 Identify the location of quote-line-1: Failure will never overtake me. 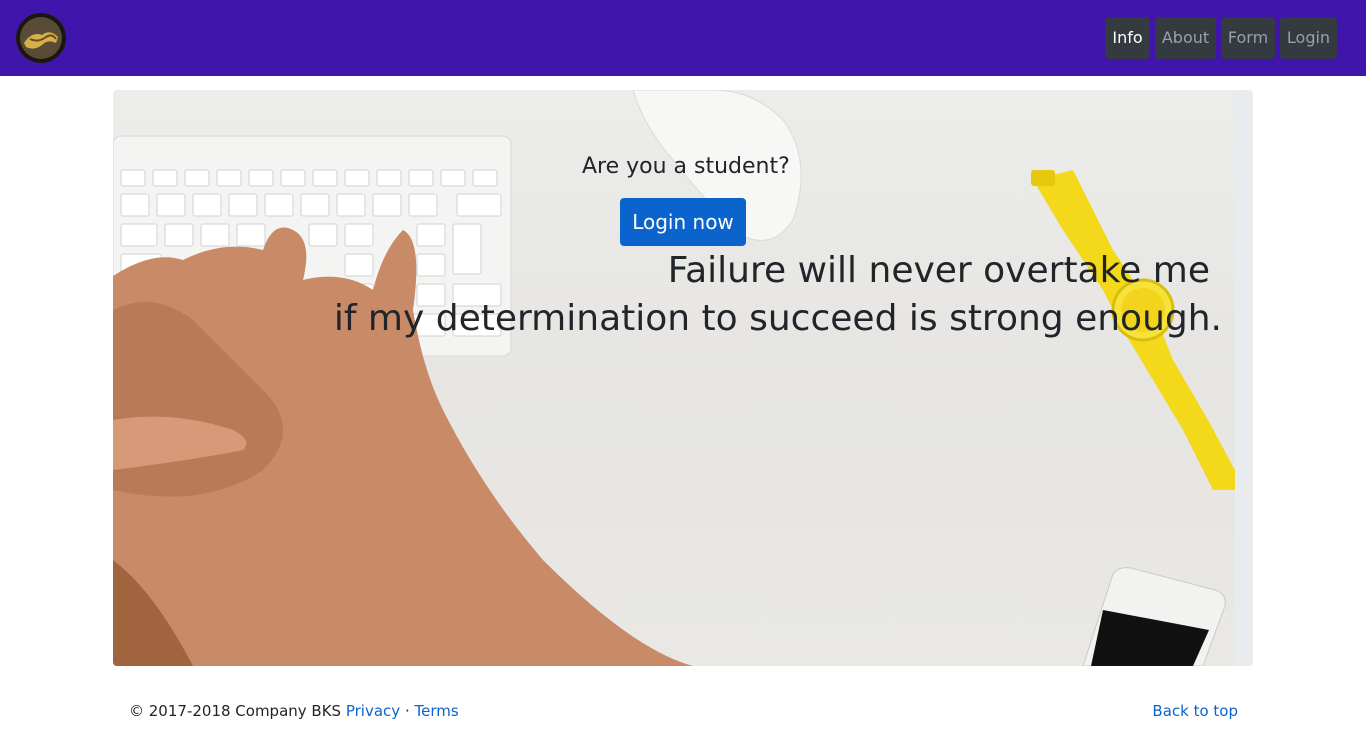
(938, 270).